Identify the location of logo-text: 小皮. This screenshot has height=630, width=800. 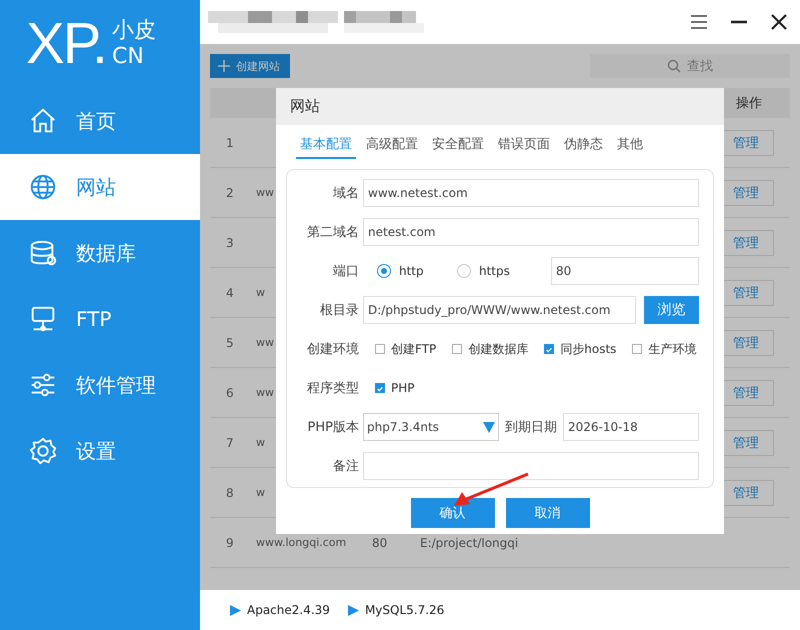
(134, 31).